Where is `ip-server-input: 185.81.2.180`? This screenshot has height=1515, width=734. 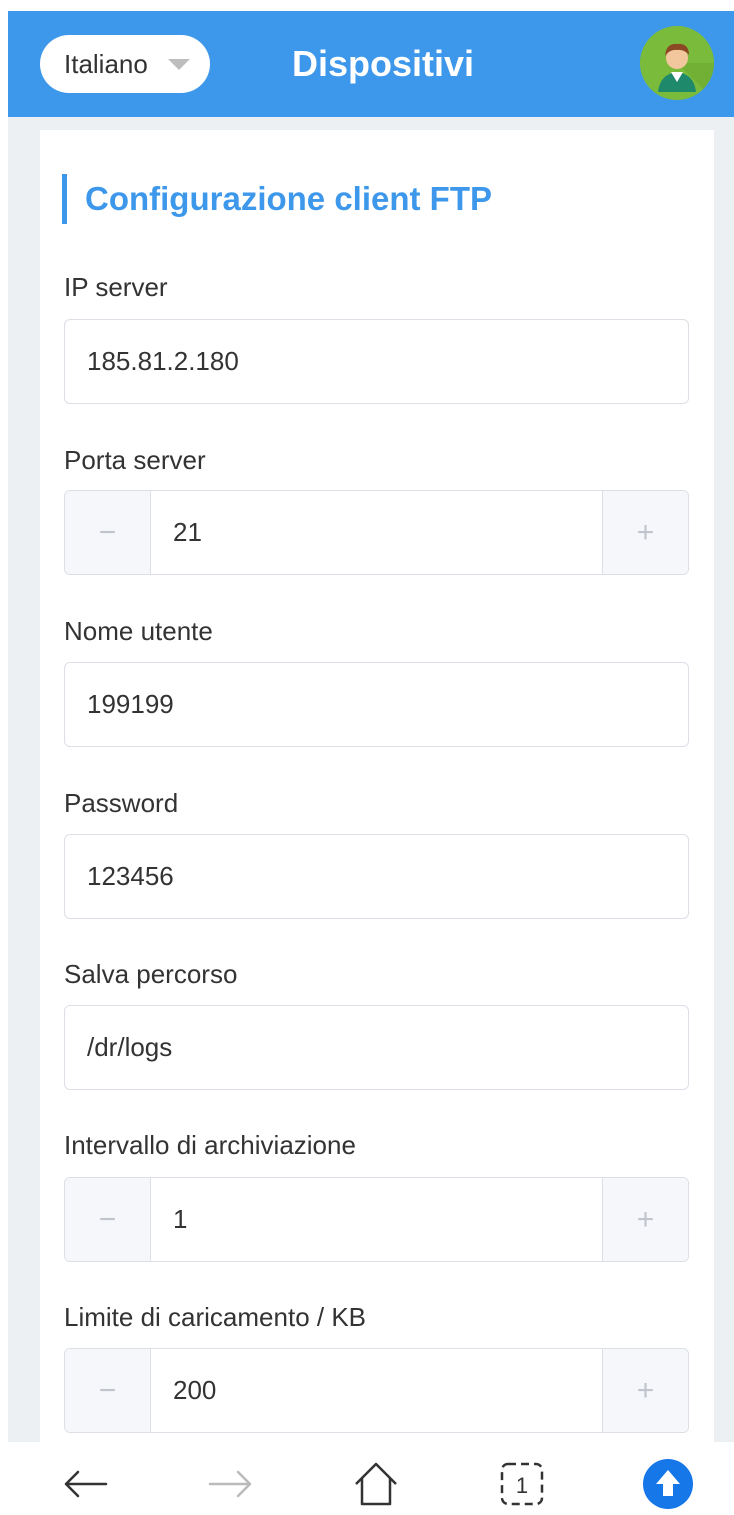 ip-server-input: 185.81.2.180 is located at coordinates (376, 361).